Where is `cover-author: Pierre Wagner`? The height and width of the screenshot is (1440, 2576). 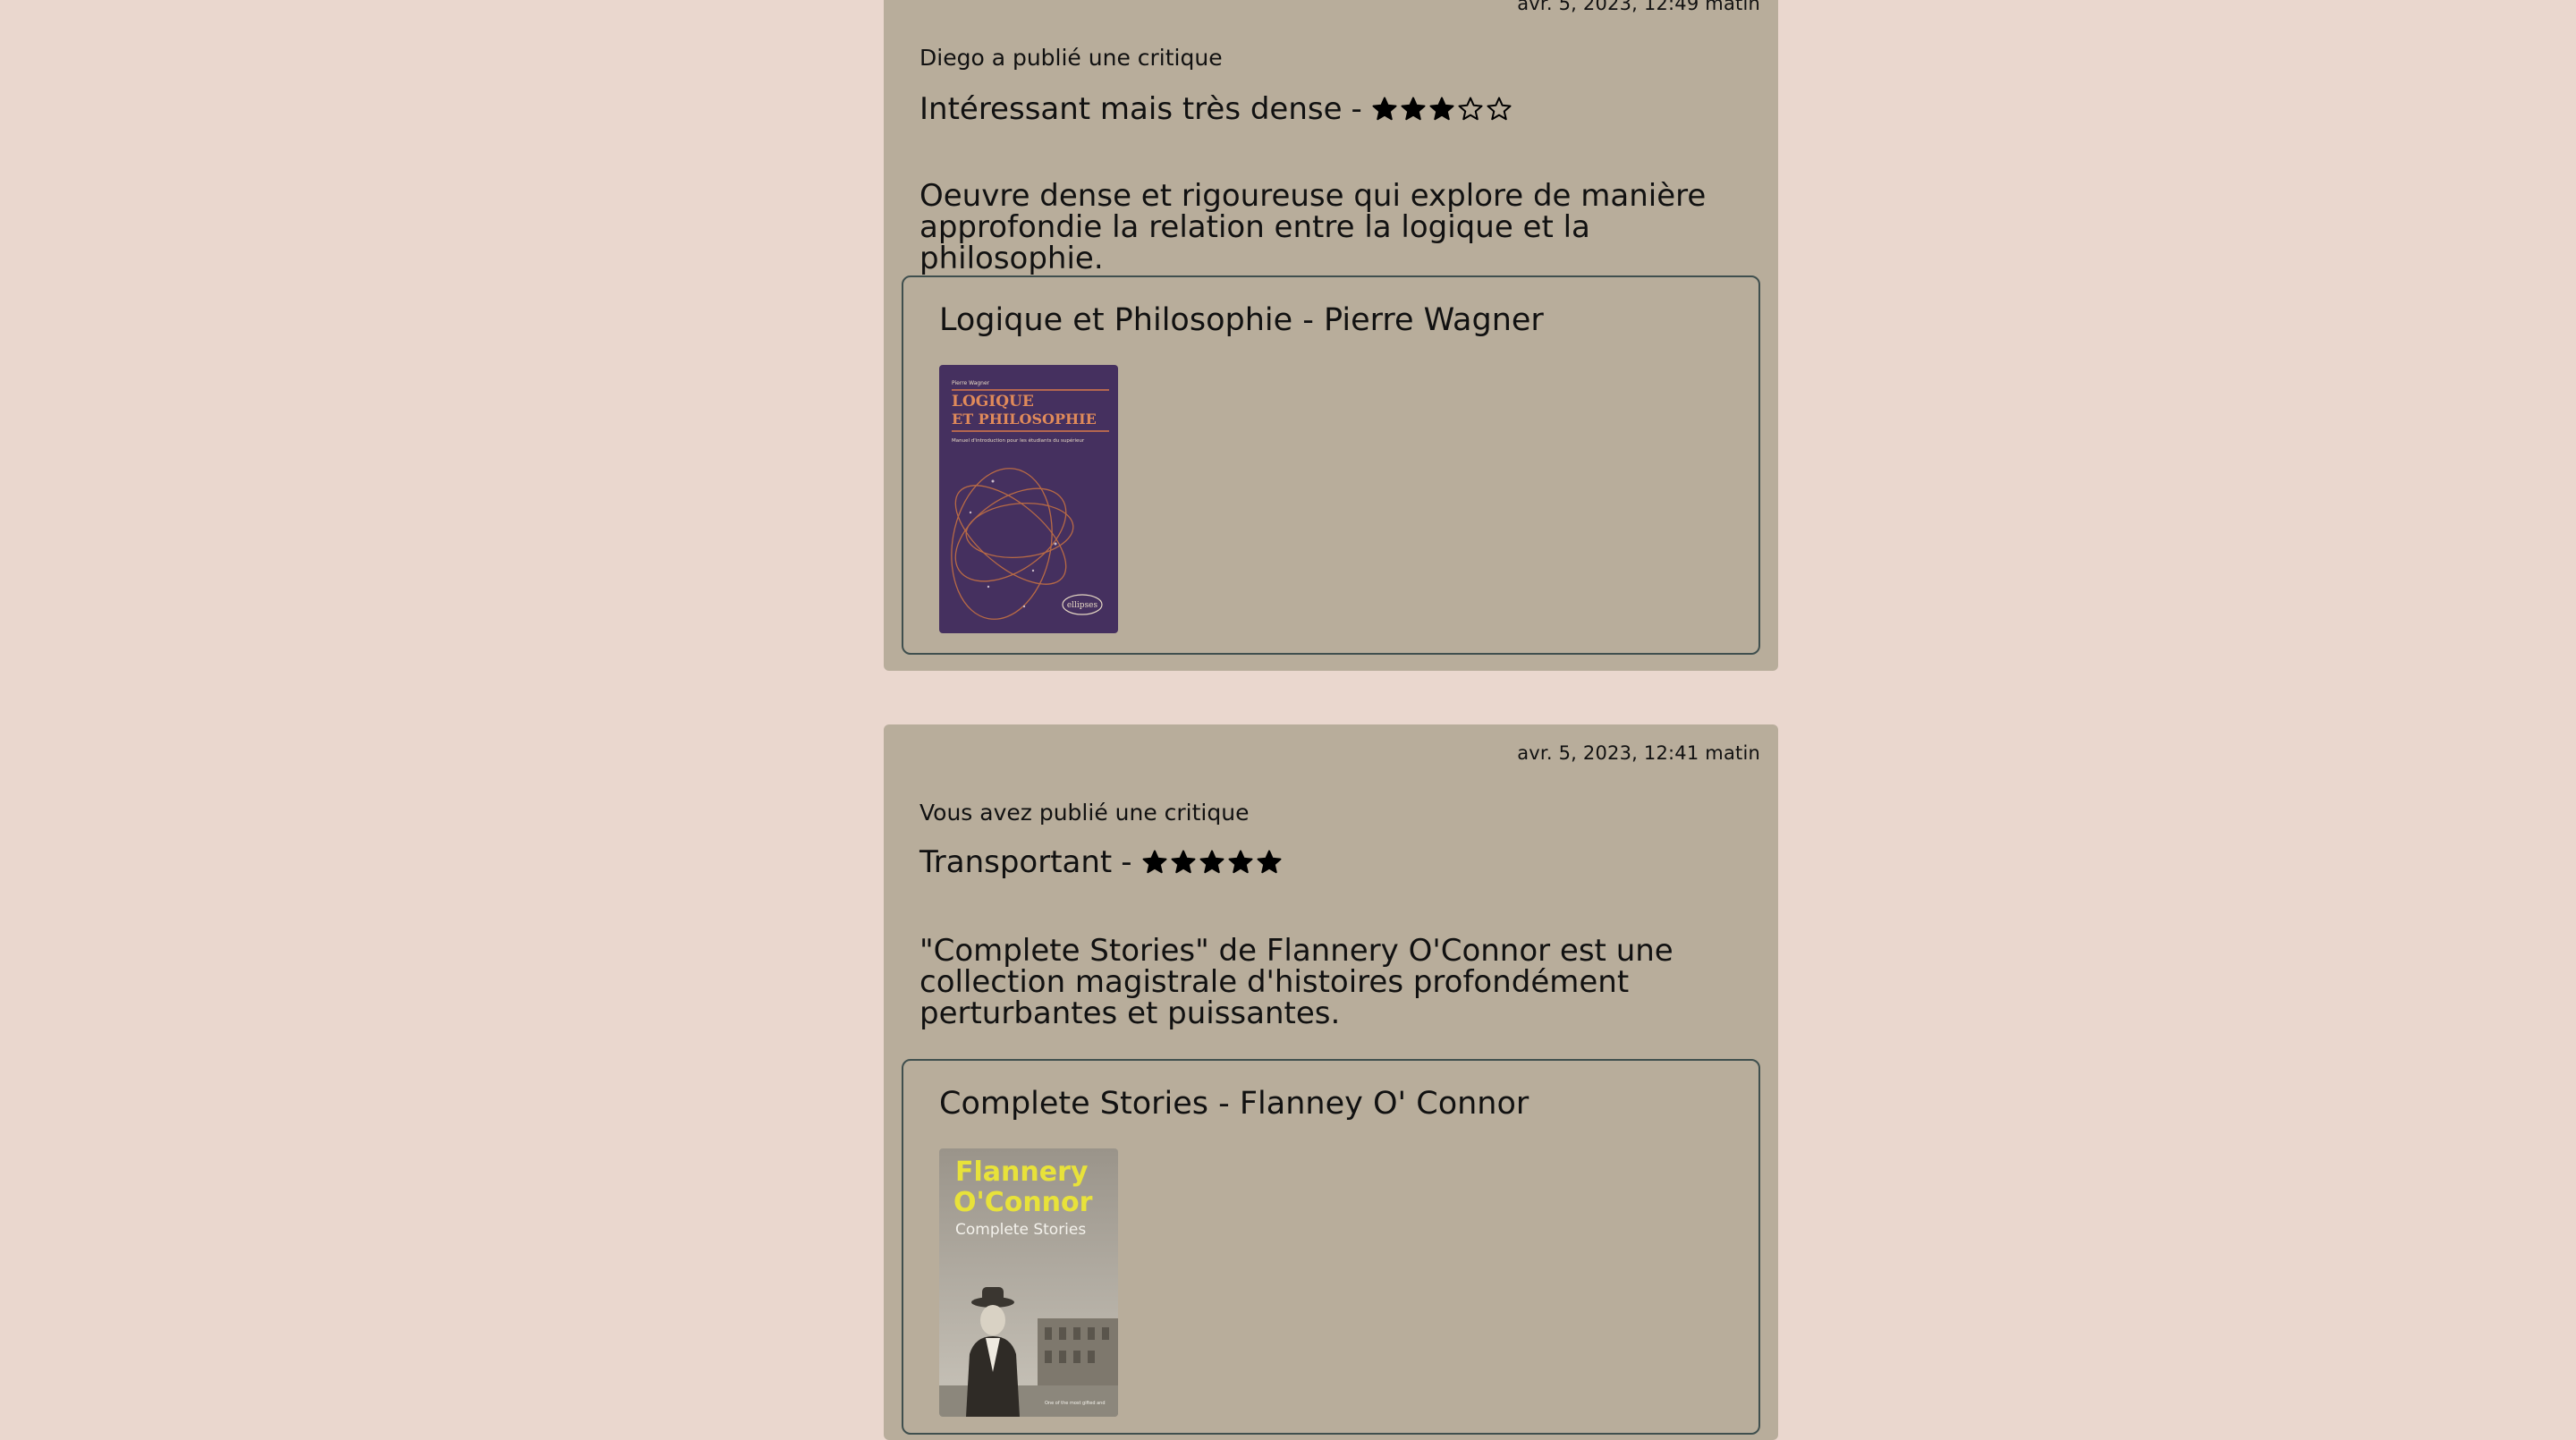 cover-author: Pierre Wagner is located at coordinates (971, 383).